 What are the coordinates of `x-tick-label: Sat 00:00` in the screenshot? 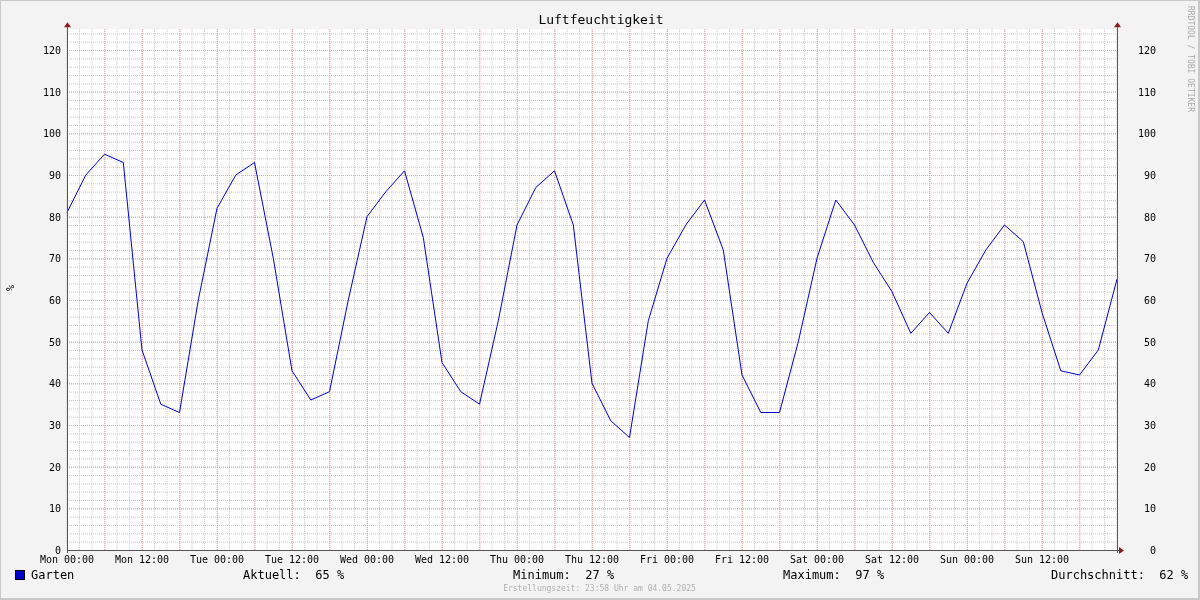 It's located at (817, 559).